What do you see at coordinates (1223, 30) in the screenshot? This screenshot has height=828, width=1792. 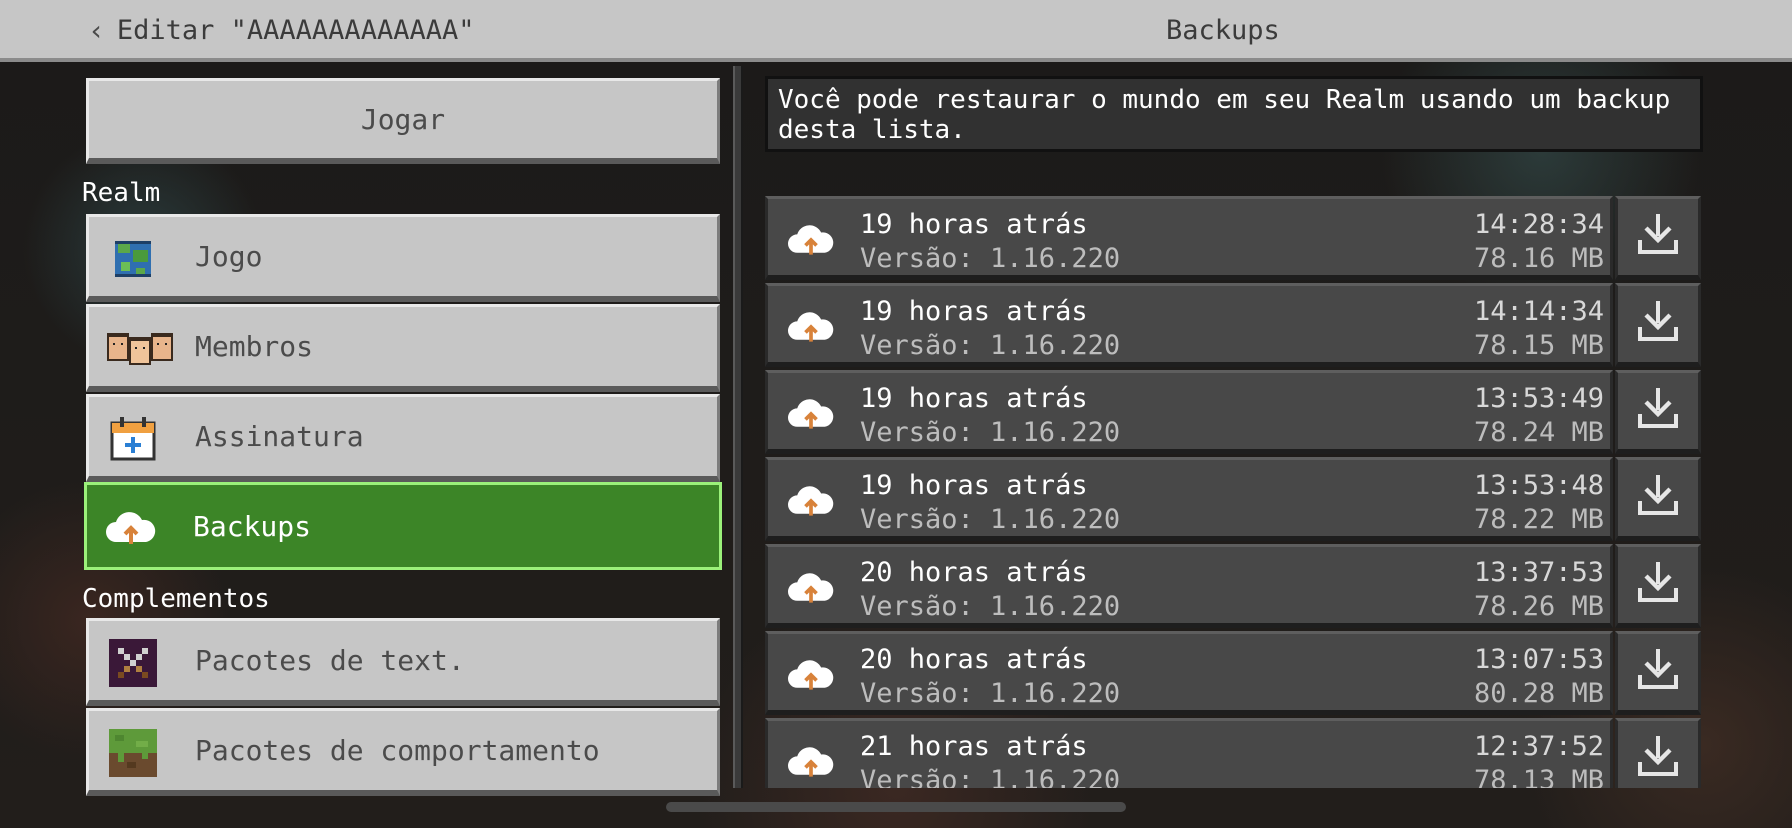 I see `page-title: Backups` at bounding box center [1223, 30].